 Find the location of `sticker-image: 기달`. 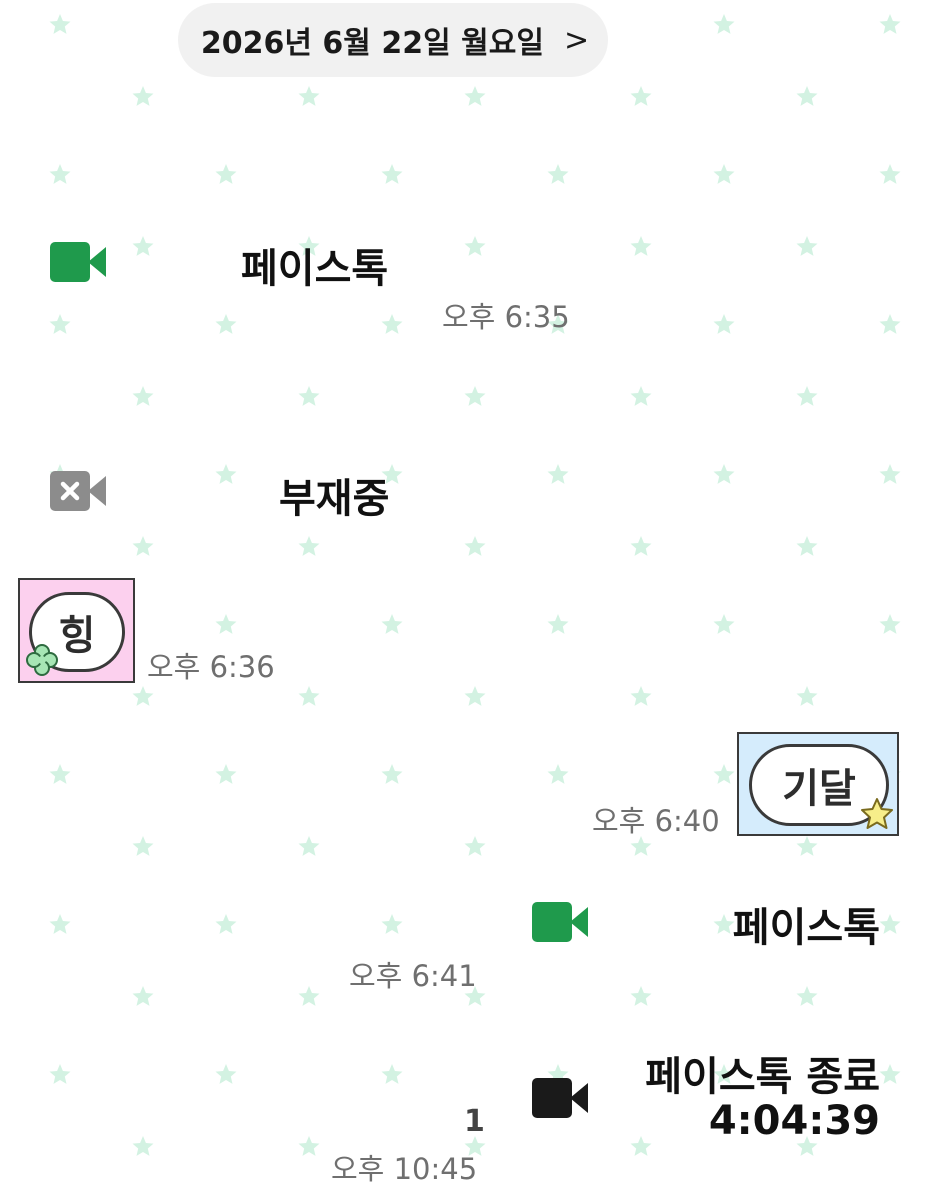

sticker-image: 기달 is located at coordinates (818, 784).